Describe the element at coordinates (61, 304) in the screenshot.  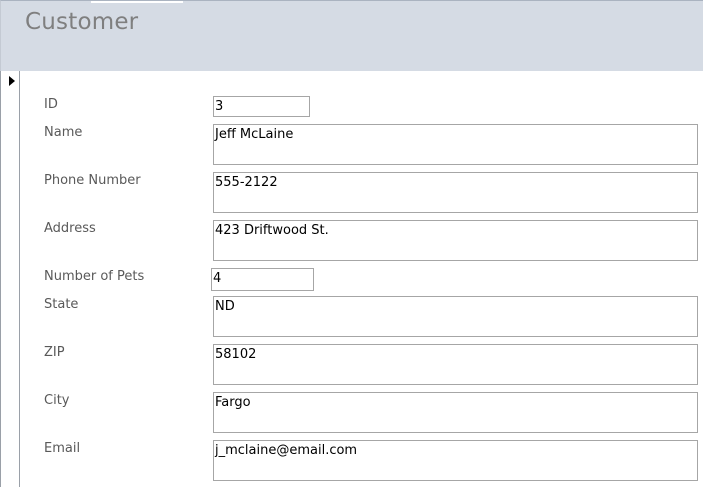
I see `state-label: State` at that location.